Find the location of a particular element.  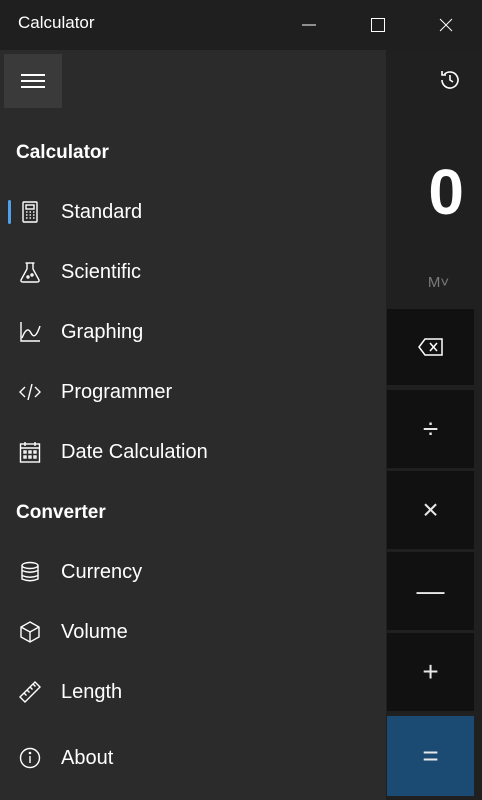

about-label: About is located at coordinates (87, 757).